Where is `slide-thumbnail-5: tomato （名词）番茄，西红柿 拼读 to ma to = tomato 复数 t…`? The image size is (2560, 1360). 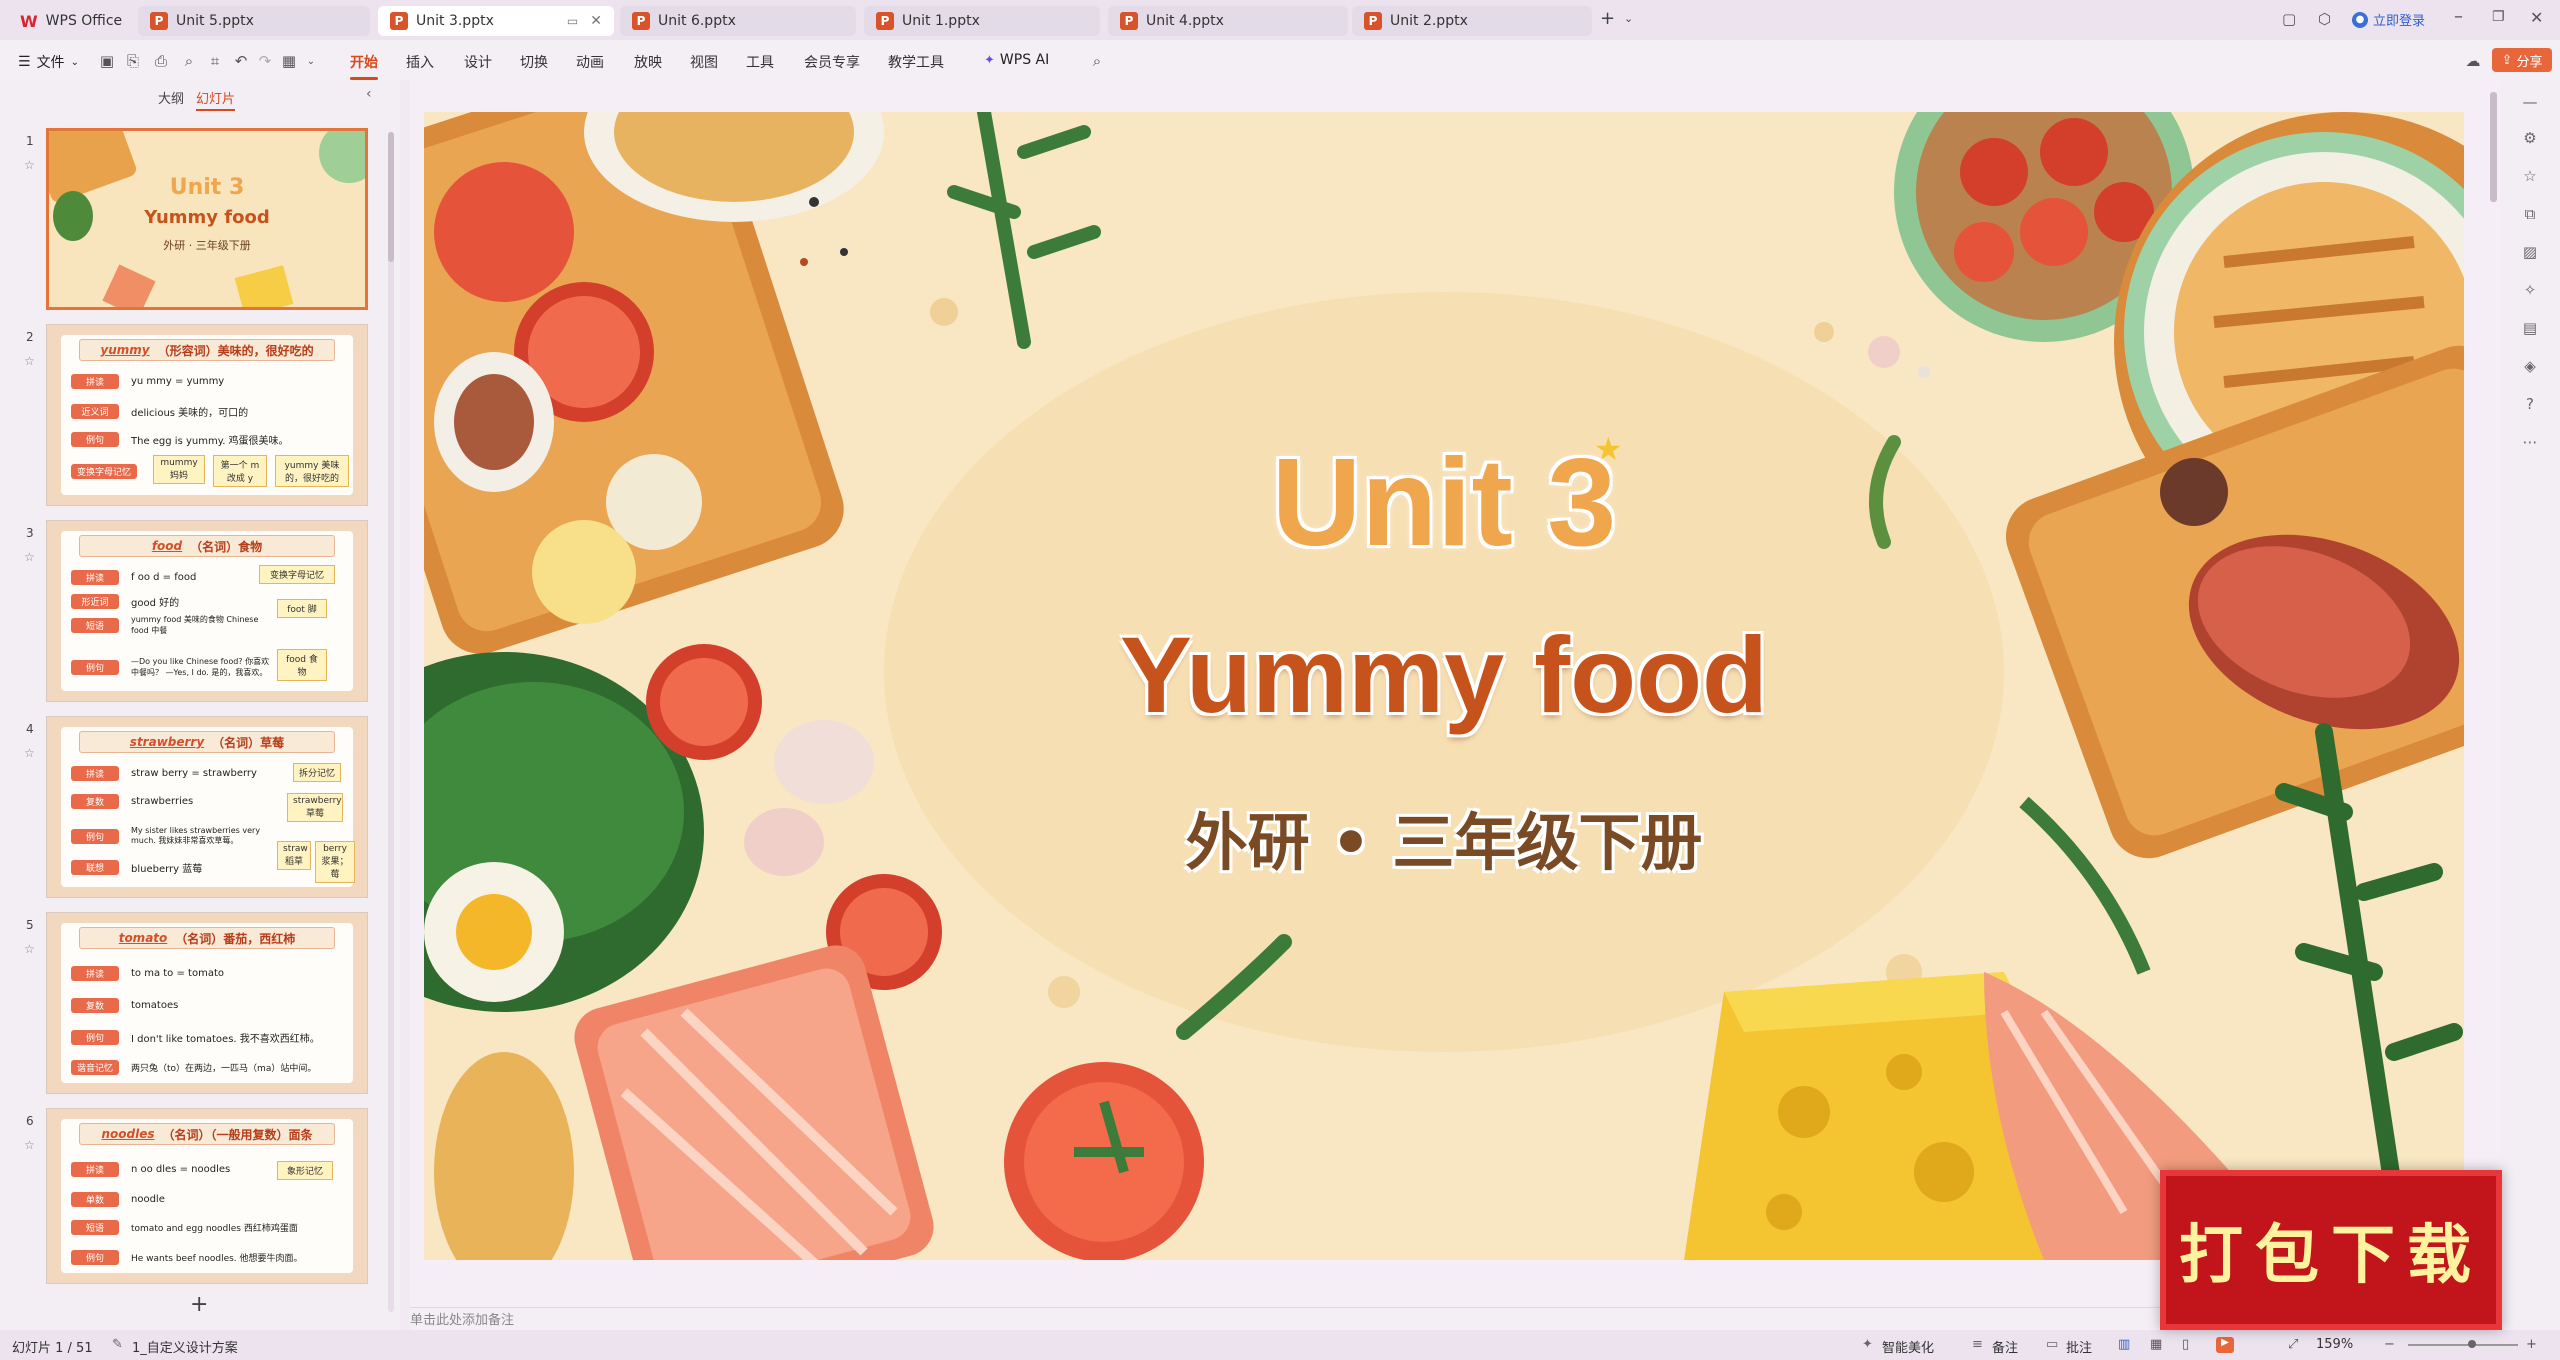
slide-thumbnail-5: tomato （名词）番茄，西红柿 拼读 to ma to = tomato 复数 t… is located at coordinates (207, 1003).